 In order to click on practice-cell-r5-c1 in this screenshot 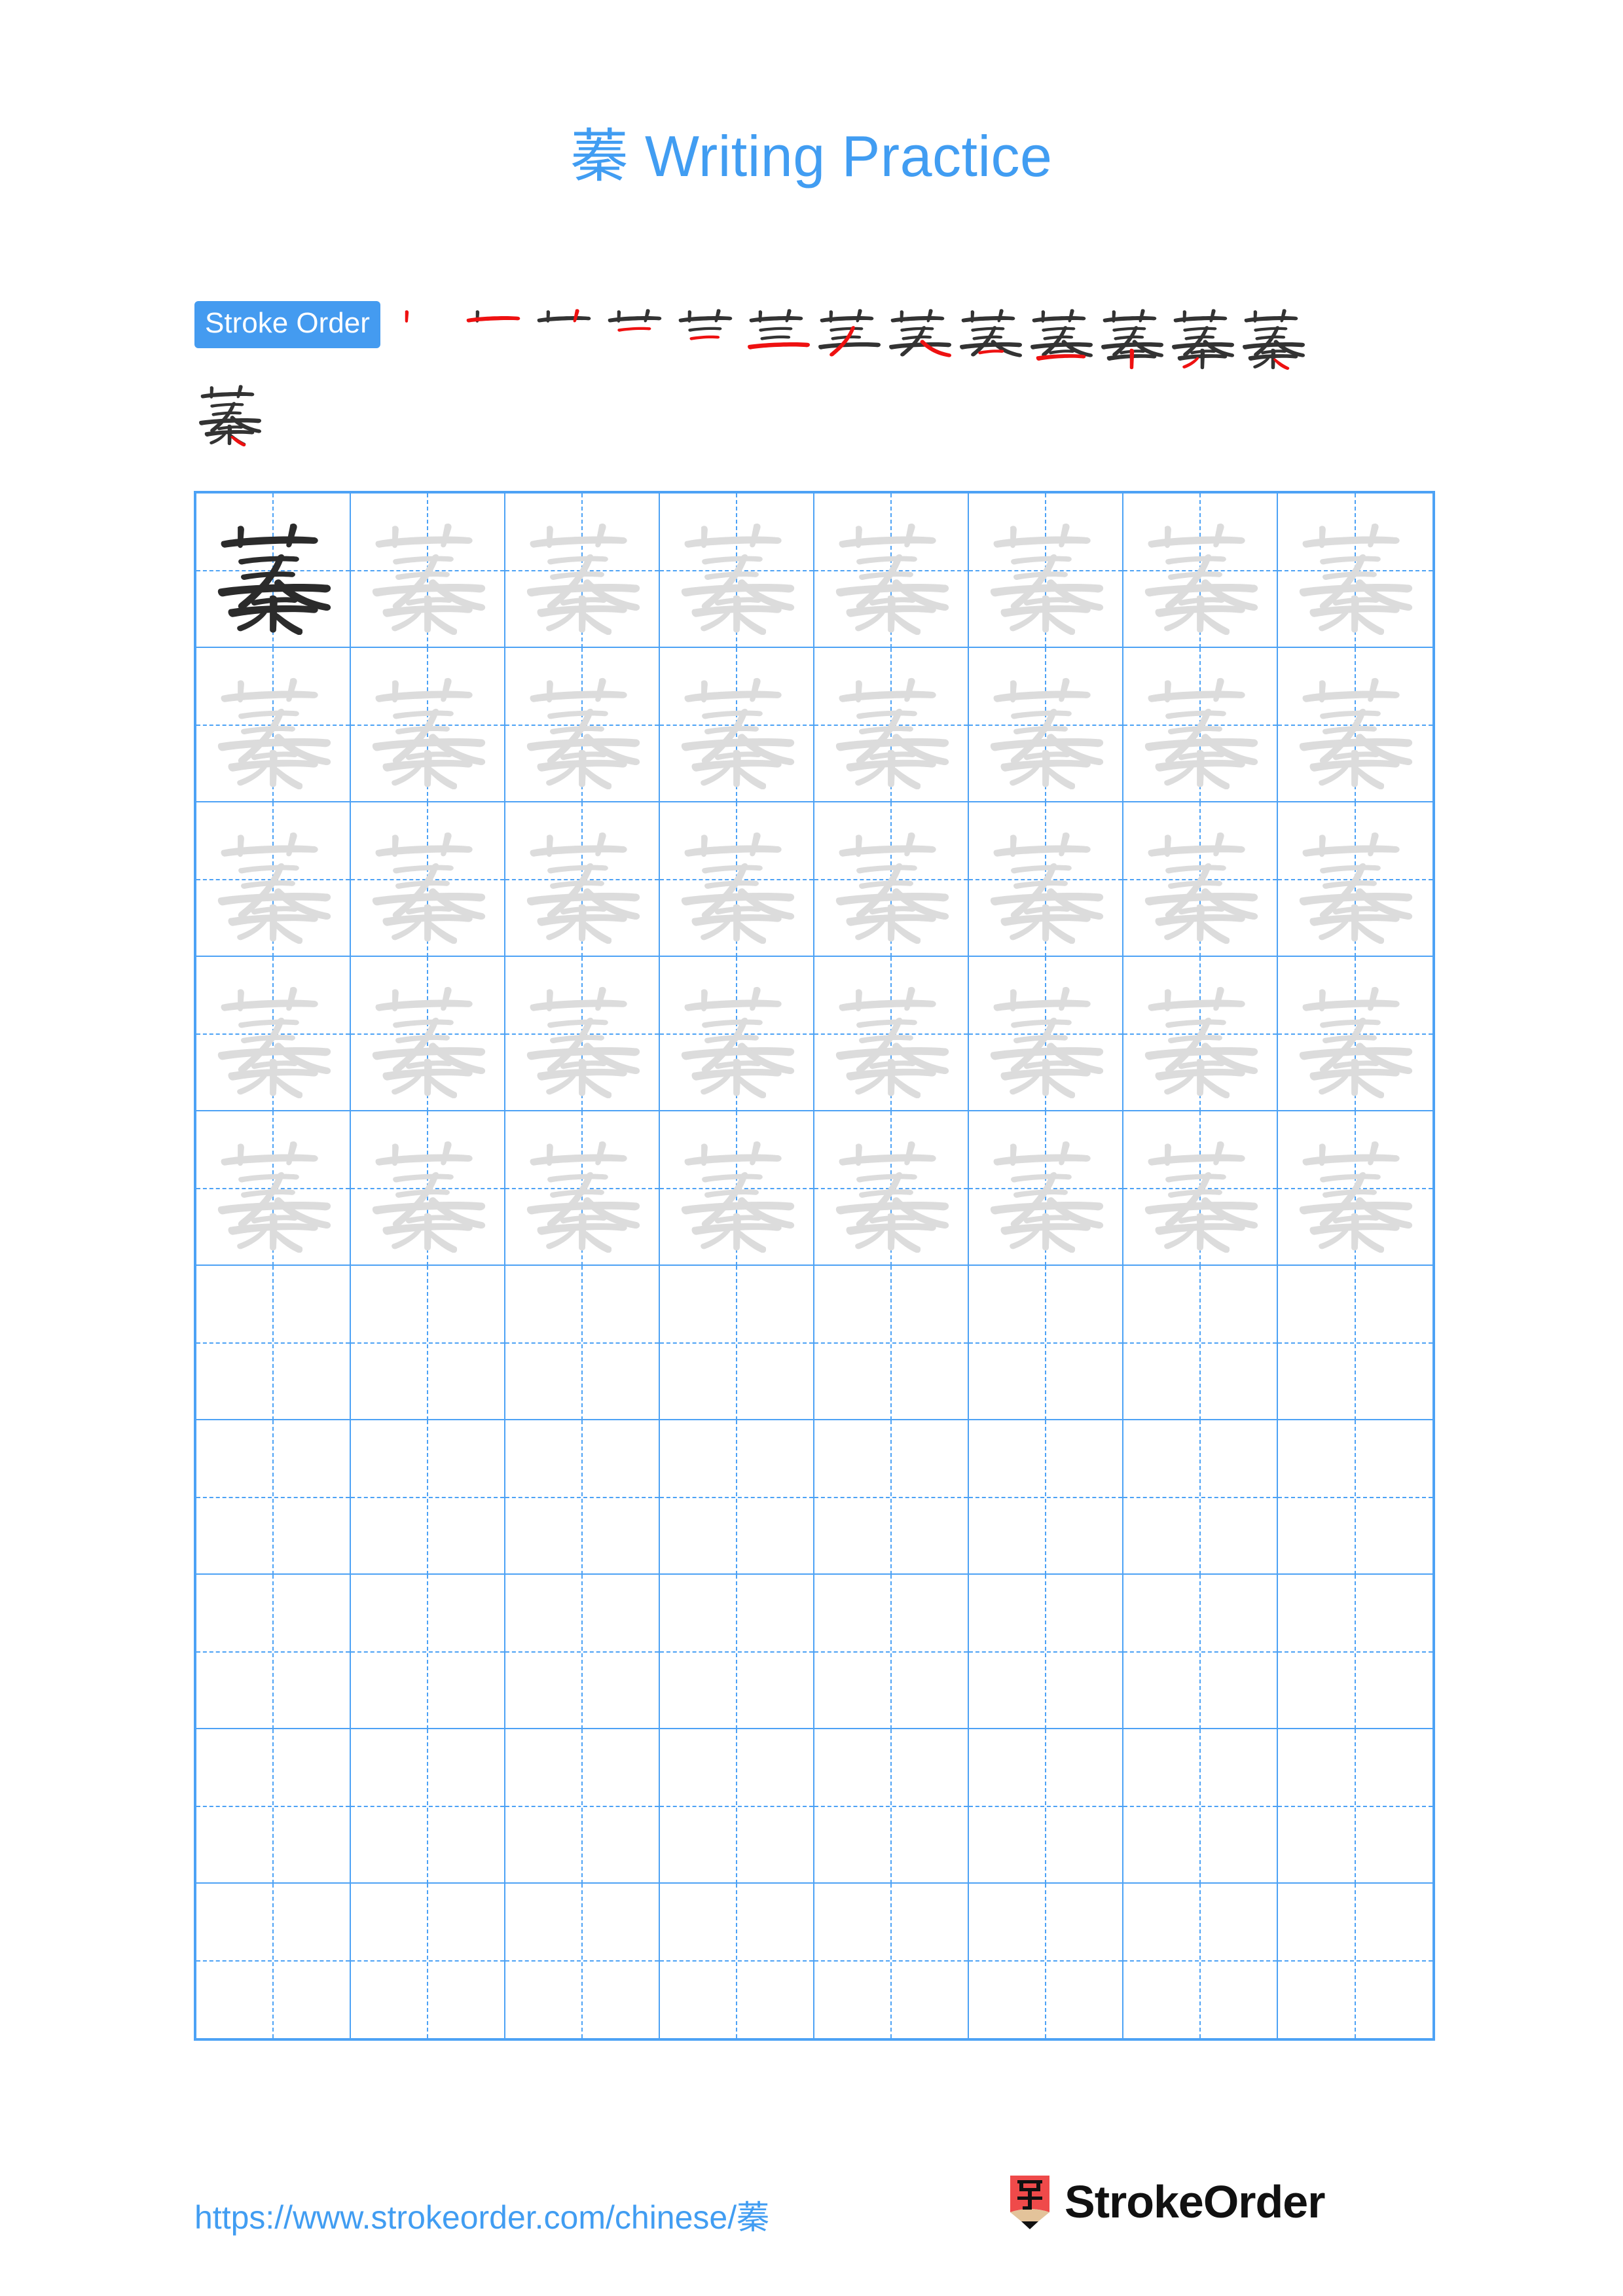, I will do `click(428, 1343)`.